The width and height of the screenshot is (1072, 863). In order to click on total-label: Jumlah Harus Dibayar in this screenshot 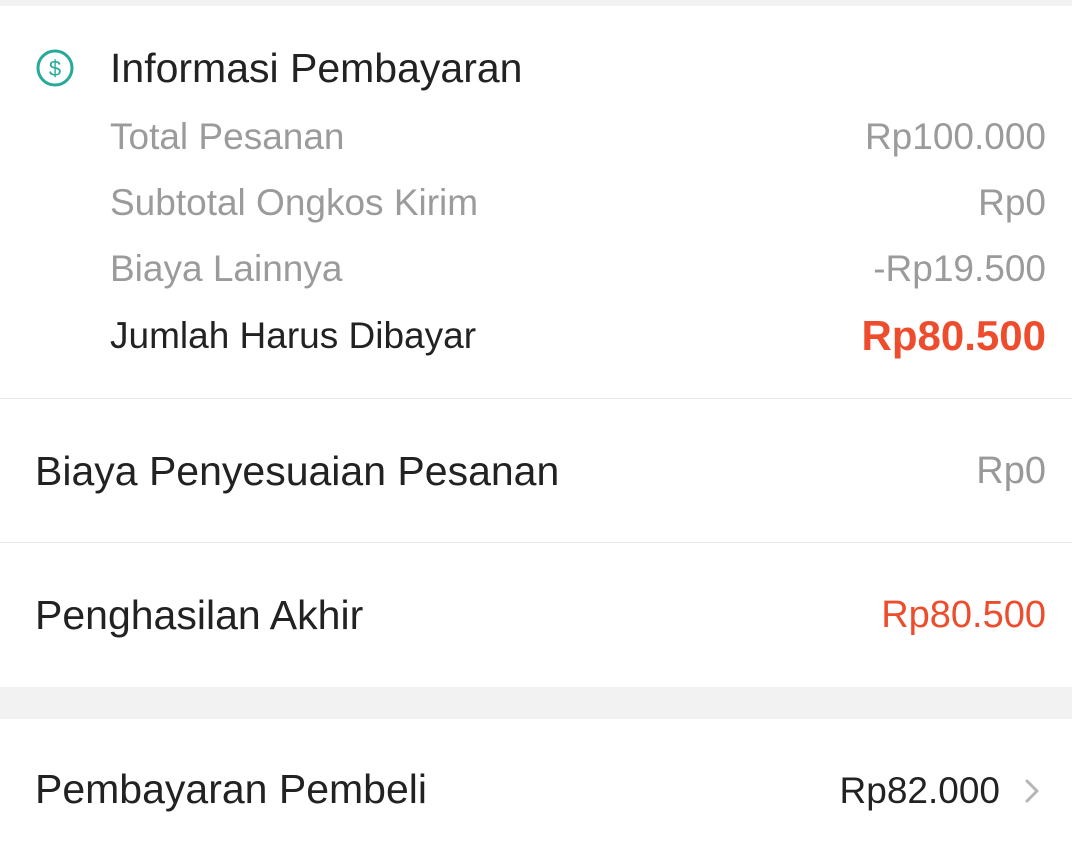, I will do `click(293, 335)`.